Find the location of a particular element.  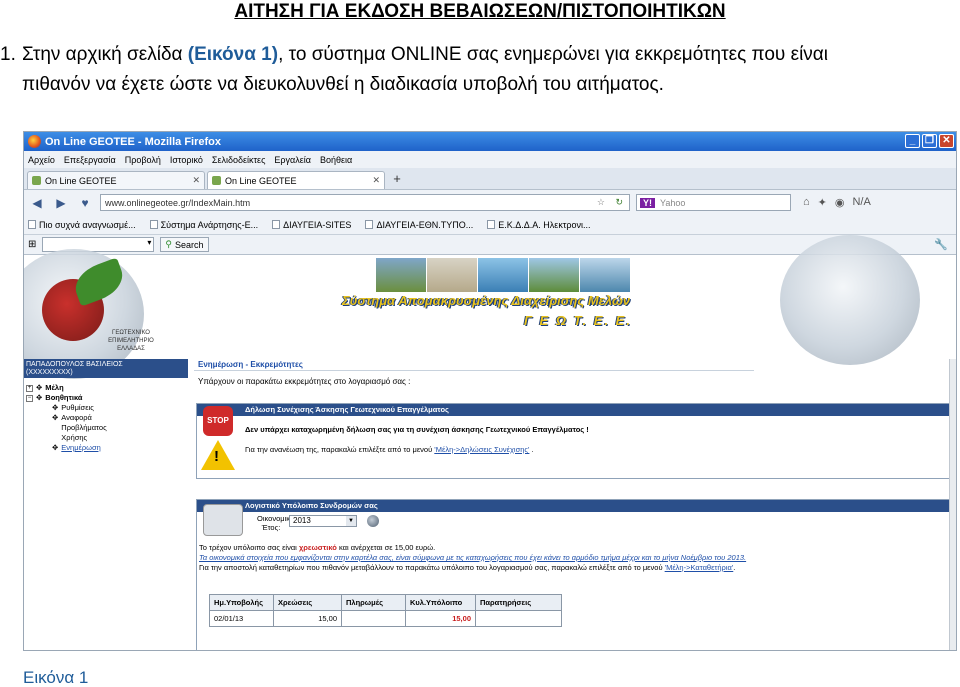

expand-icon: + is located at coordinates (29, 388).